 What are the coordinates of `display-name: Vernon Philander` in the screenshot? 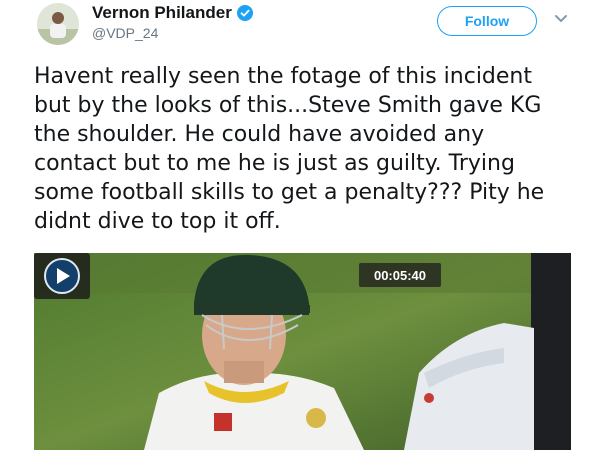 It's located at (162, 13).